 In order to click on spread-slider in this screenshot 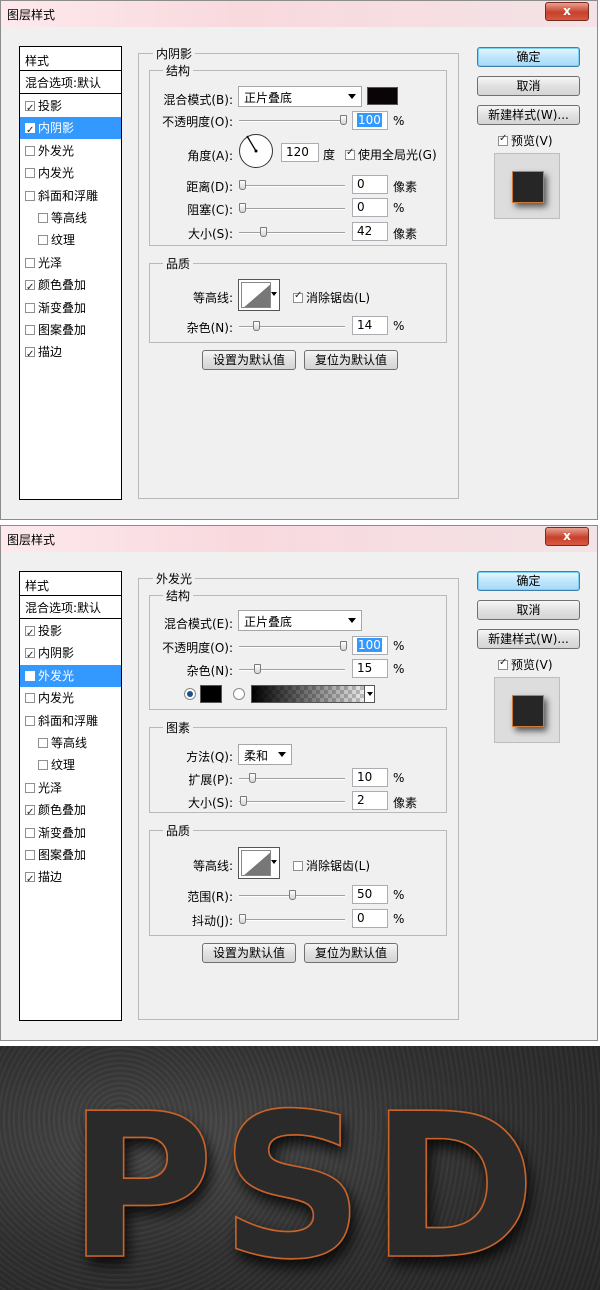, I will do `click(292, 778)`.